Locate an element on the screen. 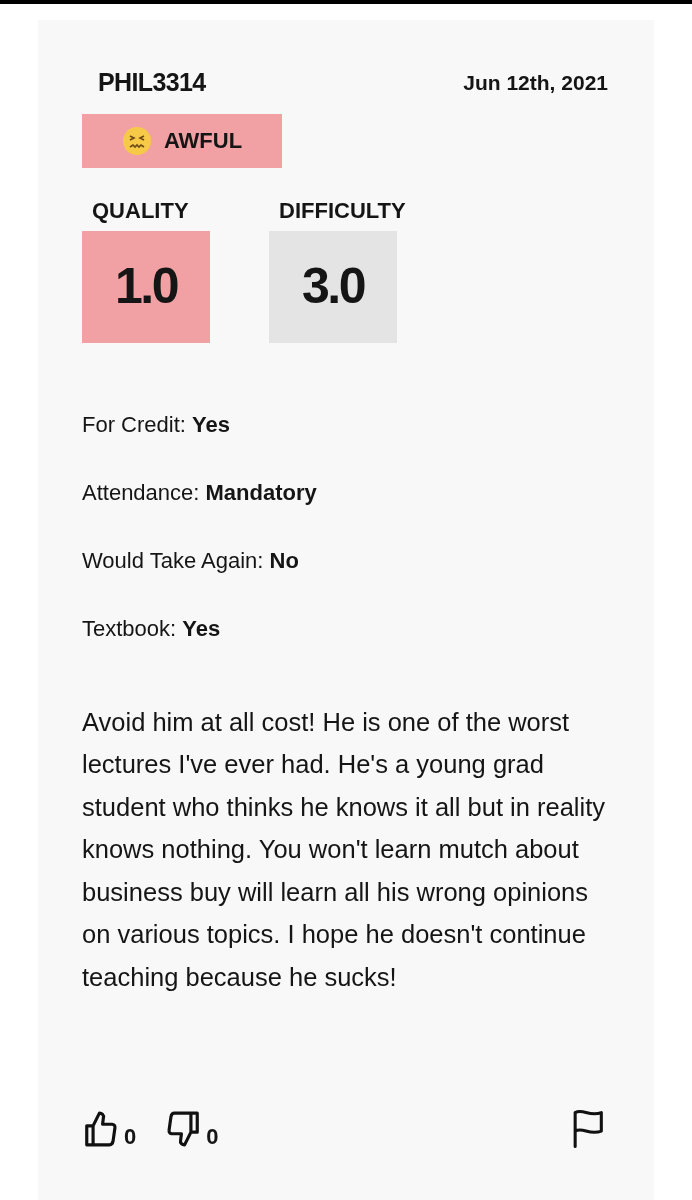  attribute-text: Would Take Again: No is located at coordinates (191, 560).